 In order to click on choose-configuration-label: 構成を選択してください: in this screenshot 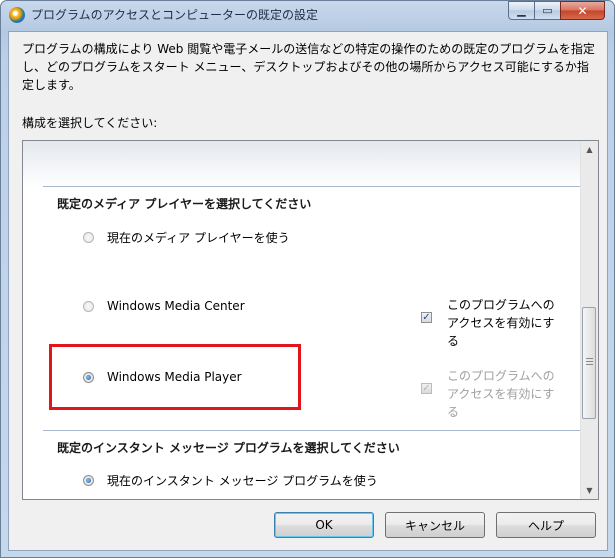, I will do `click(90, 123)`.